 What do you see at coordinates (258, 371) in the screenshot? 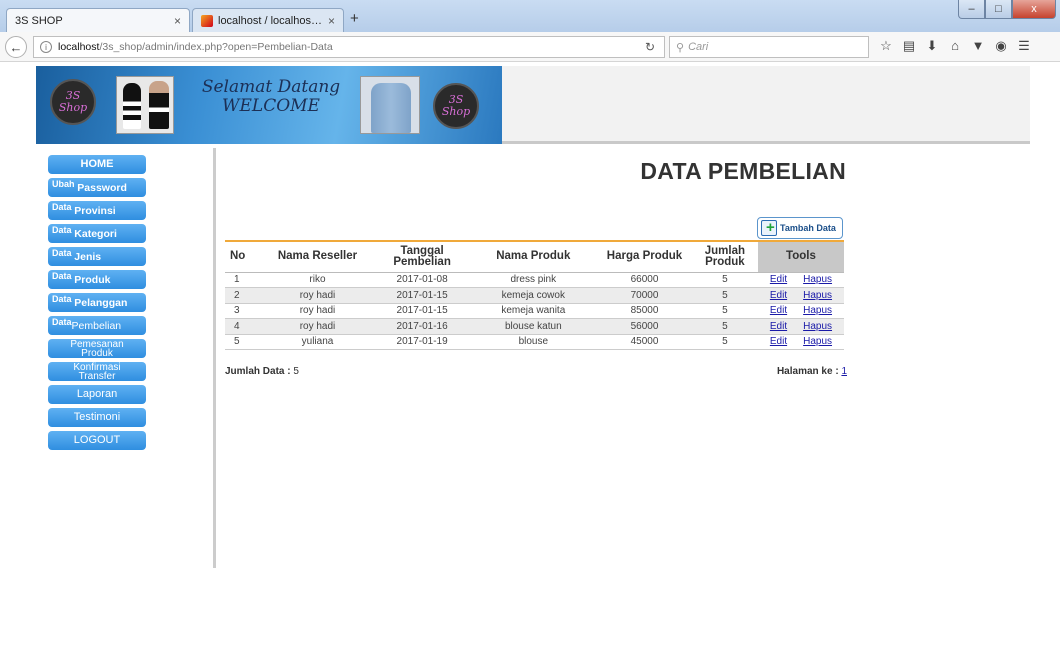
I see `data-count-label: Jumlah Data :` at bounding box center [258, 371].